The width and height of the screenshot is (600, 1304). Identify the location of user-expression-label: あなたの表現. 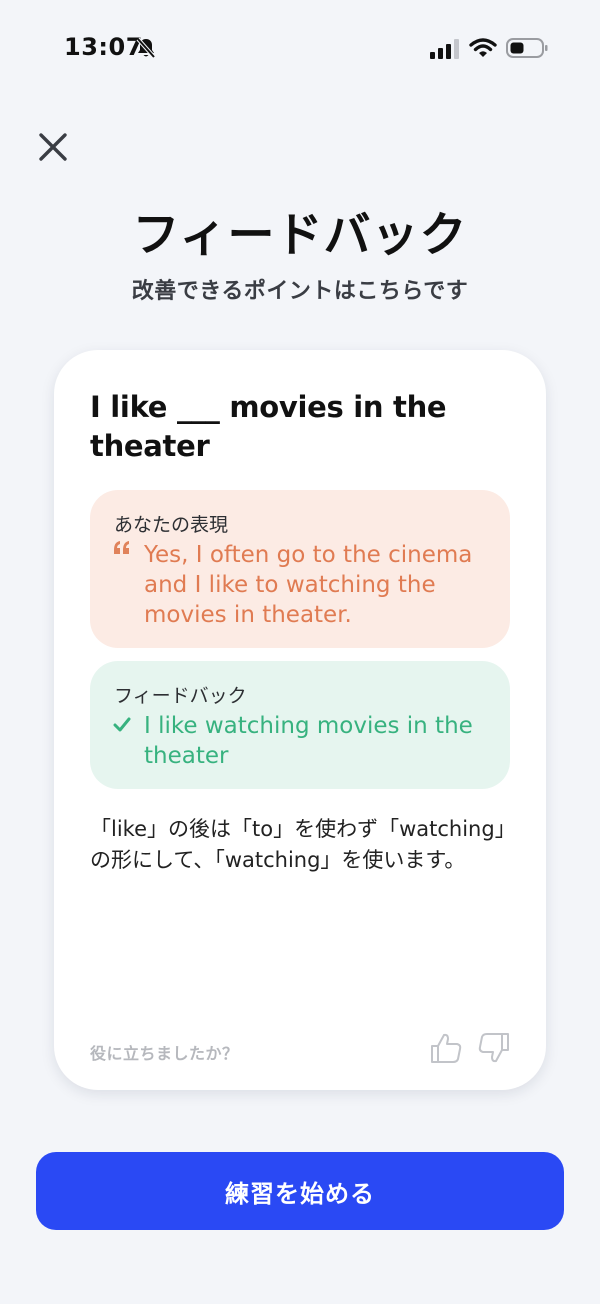
(171, 525).